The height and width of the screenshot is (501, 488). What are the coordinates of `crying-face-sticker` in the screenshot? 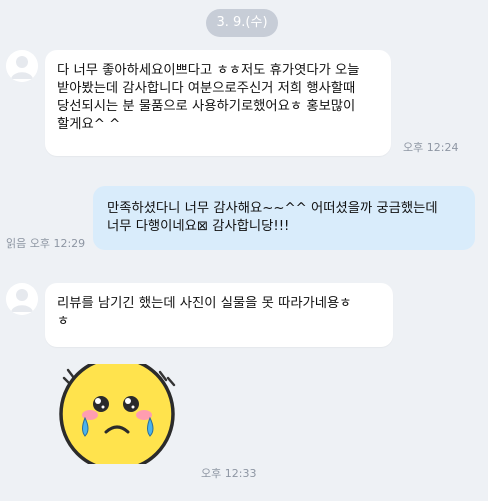 It's located at (120, 414).